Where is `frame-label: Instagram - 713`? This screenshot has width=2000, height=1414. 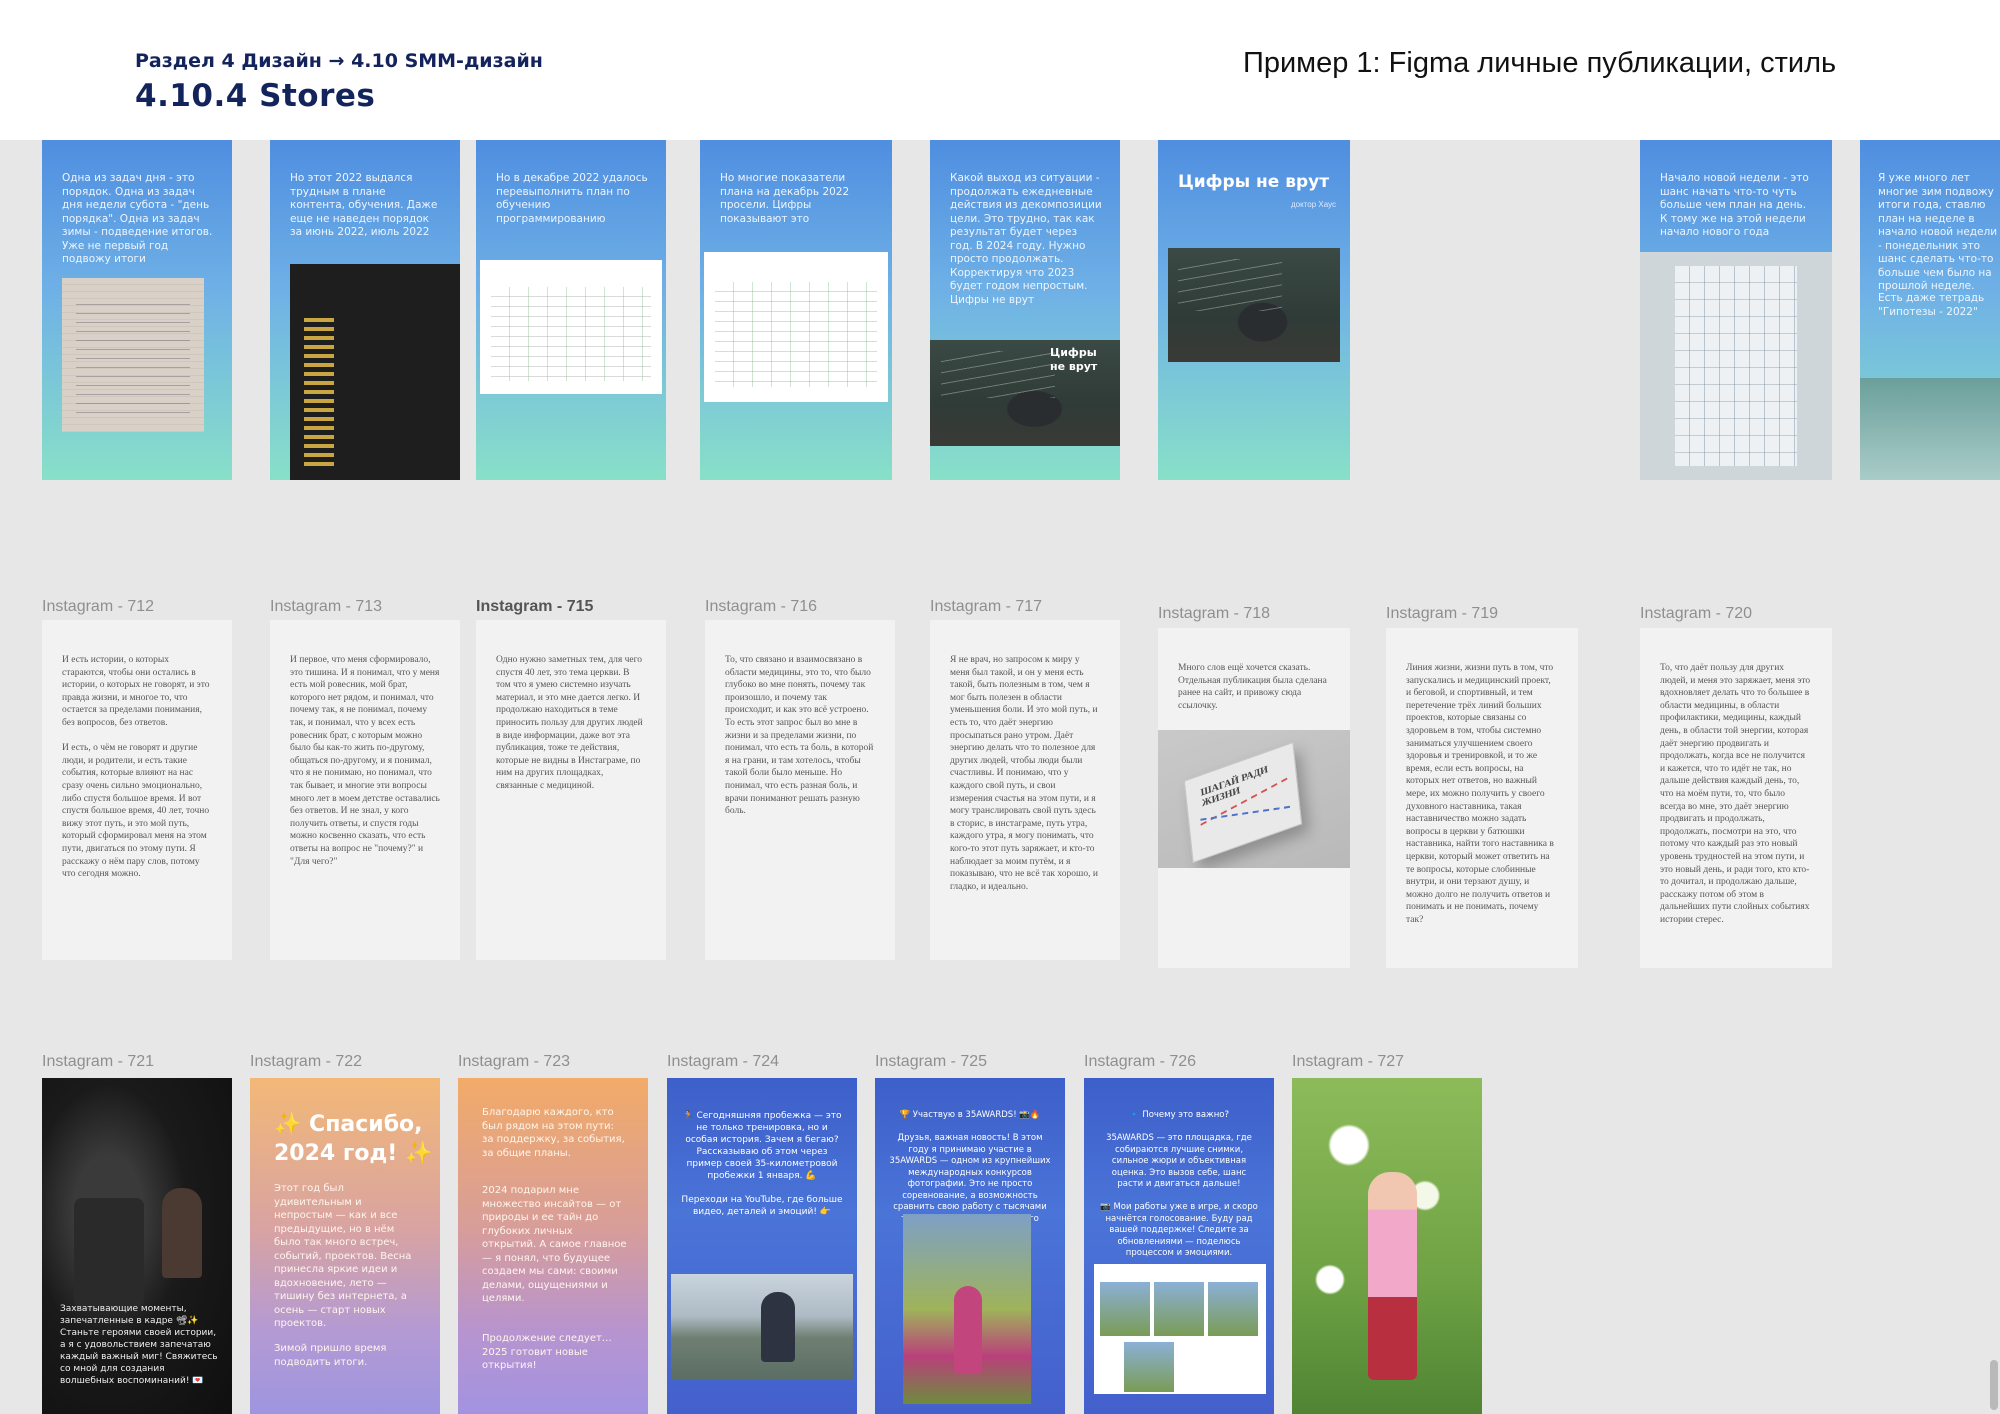
frame-label: Instagram - 713 is located at coordinates (326, 606).